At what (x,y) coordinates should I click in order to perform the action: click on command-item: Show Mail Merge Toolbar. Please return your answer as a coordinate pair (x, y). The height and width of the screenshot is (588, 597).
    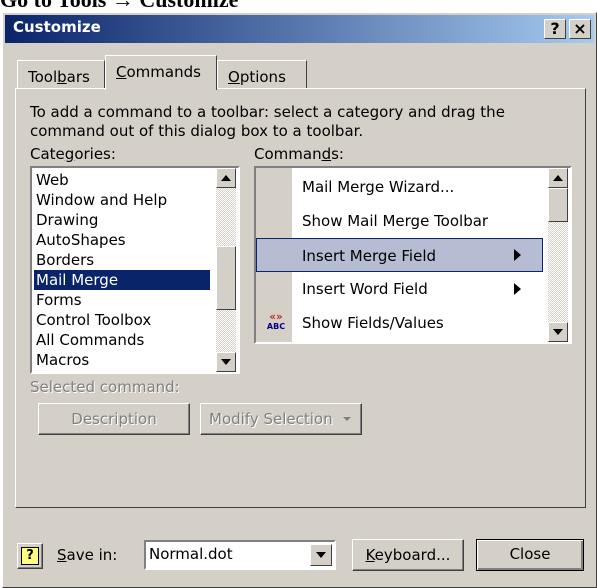
    Looking at the image, I should click on (399, 221).